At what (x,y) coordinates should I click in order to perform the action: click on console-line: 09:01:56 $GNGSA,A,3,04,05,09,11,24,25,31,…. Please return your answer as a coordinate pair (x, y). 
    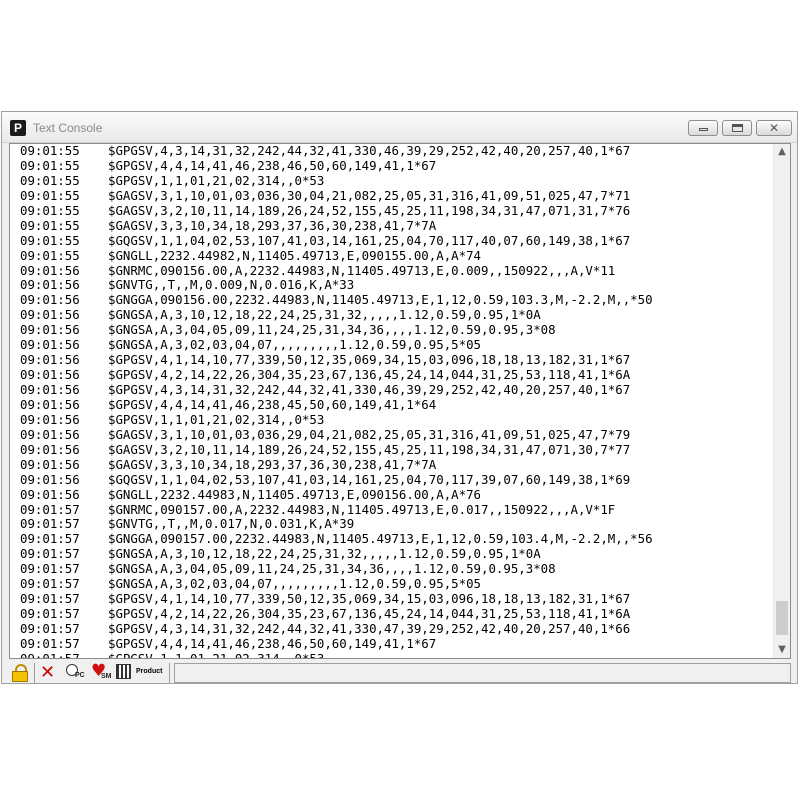
    Looking at the image, I should click on (397, 330).